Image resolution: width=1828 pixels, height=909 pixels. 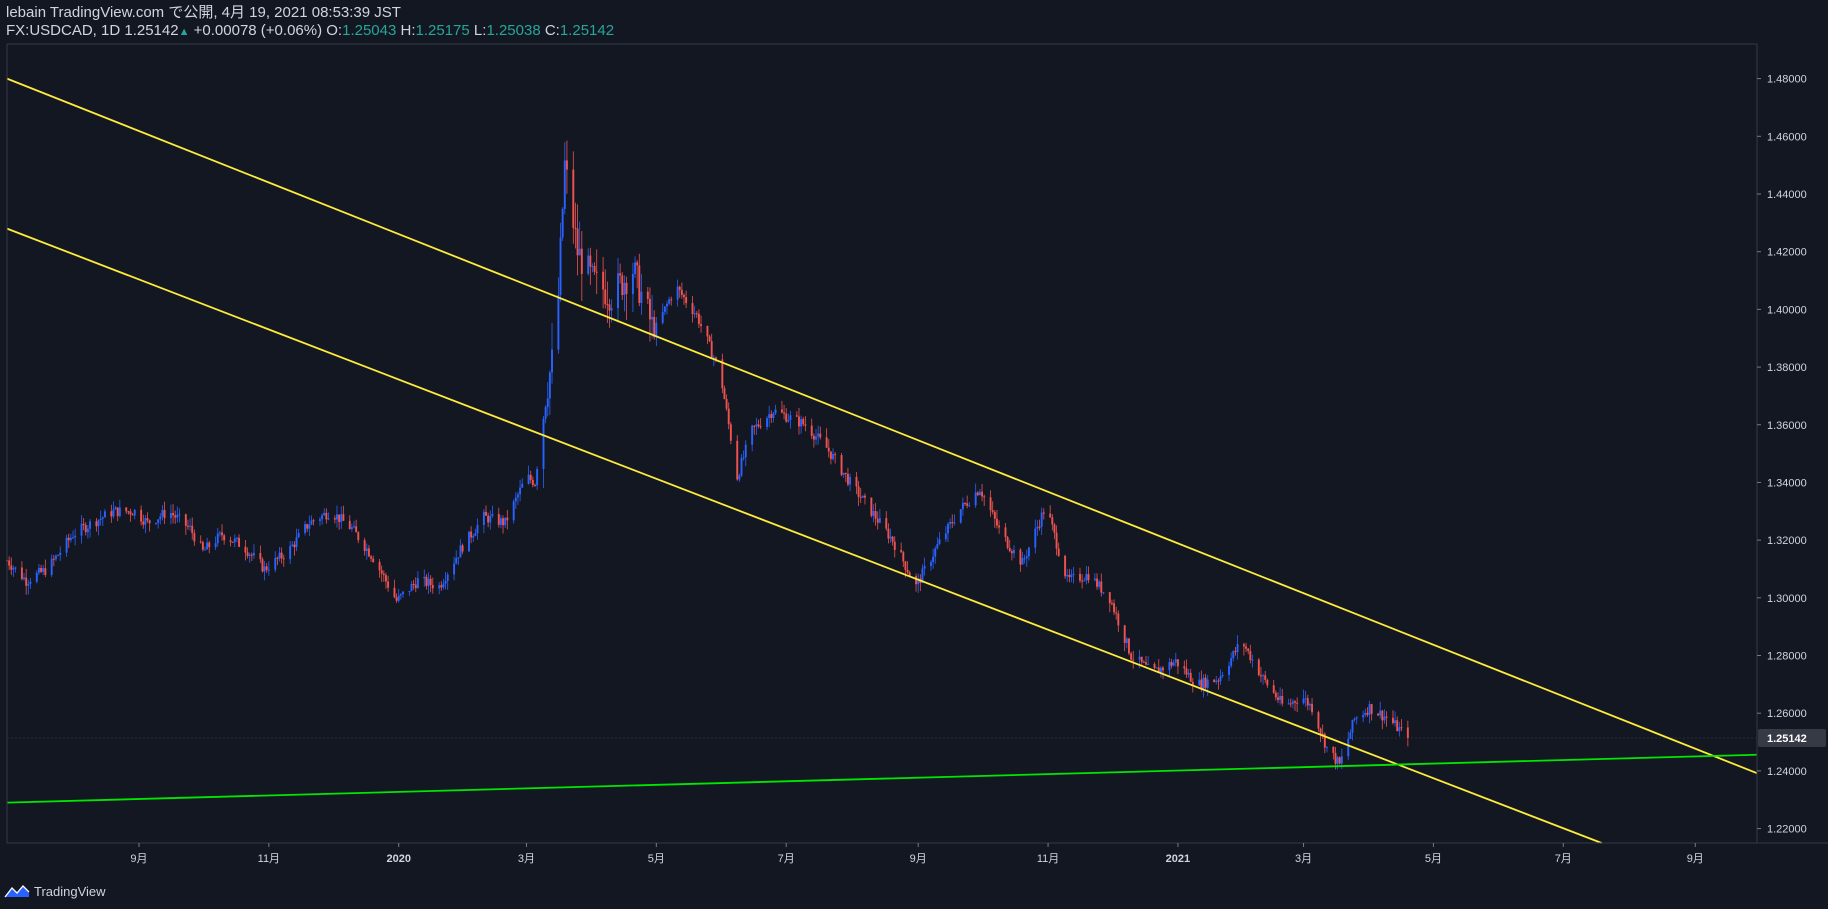 What do you see at coordinates (258, 30) in the screenshot?
I see `price-change: +0.00078 (+0.06%)` at bounding box center [258, 30].